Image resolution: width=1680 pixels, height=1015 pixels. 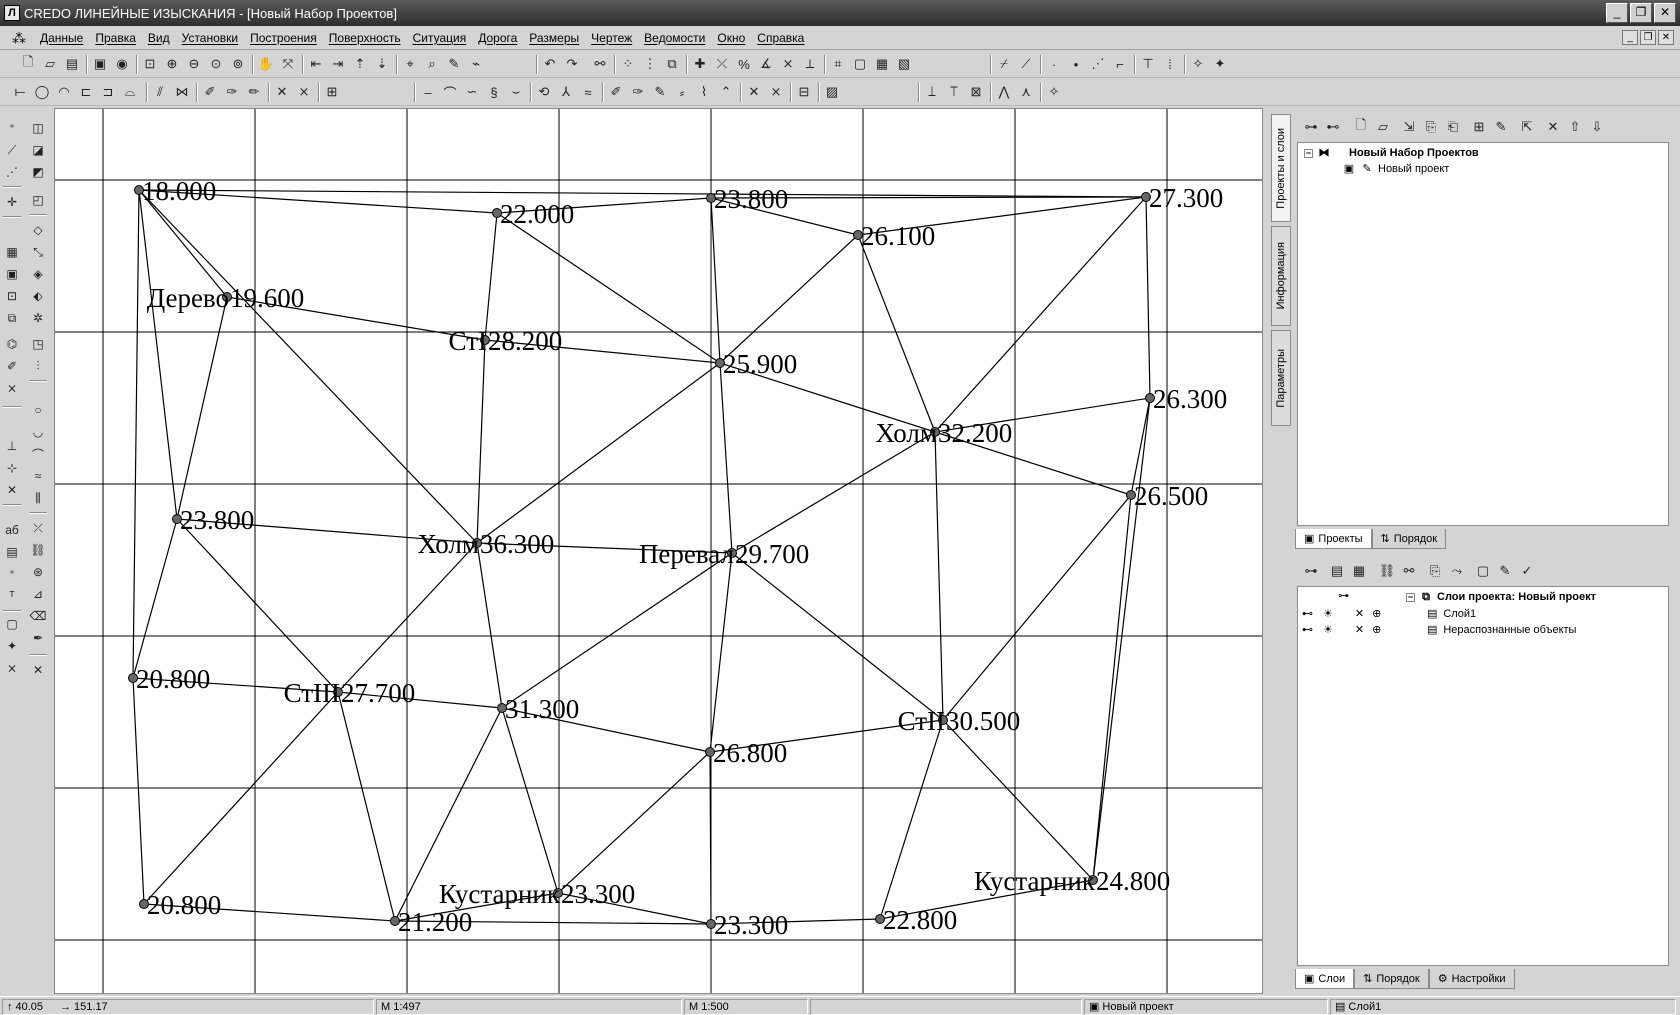 I want to click on ruler-icon: ⊞, so click(x=332, y=92).